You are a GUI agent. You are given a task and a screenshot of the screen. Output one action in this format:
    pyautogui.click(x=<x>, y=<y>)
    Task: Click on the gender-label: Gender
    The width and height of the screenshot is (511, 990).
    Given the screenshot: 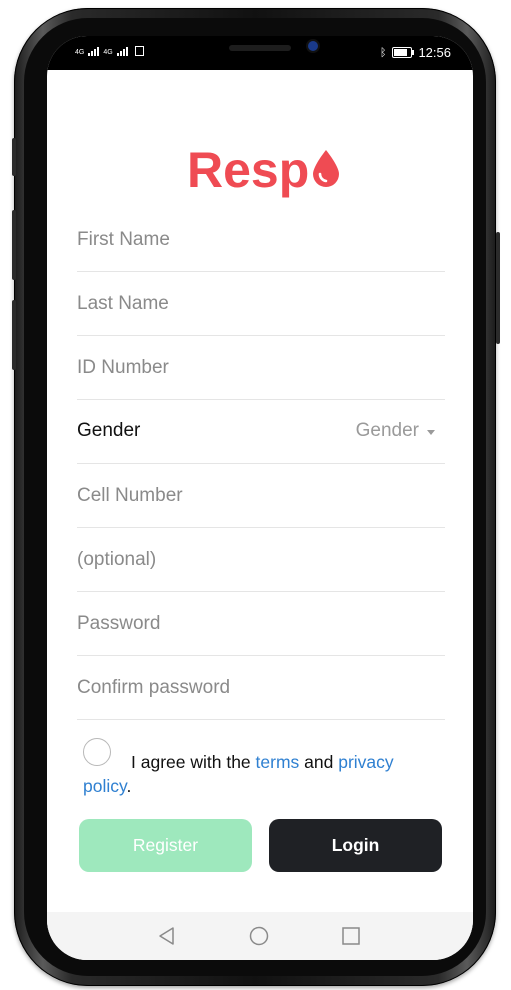 What is the action you would take?
    pyautogui.click(x=109, y=430)
    